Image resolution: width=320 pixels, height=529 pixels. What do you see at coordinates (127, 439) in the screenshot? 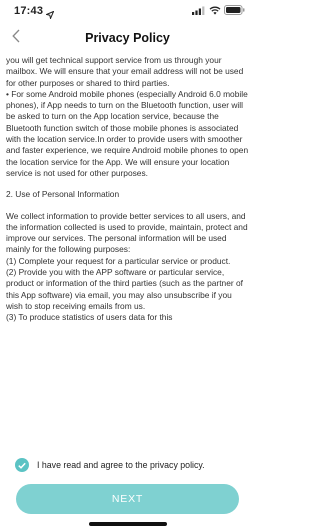
I see `scroll-fade` at bounding box center [127, 439].